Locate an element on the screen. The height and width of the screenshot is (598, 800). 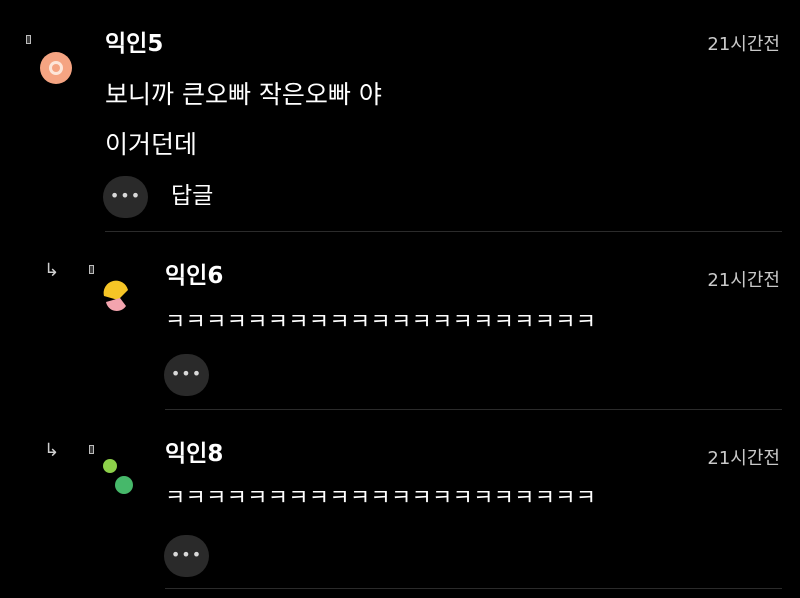
reply-button: 답글 is located at coordinates (192, 196).